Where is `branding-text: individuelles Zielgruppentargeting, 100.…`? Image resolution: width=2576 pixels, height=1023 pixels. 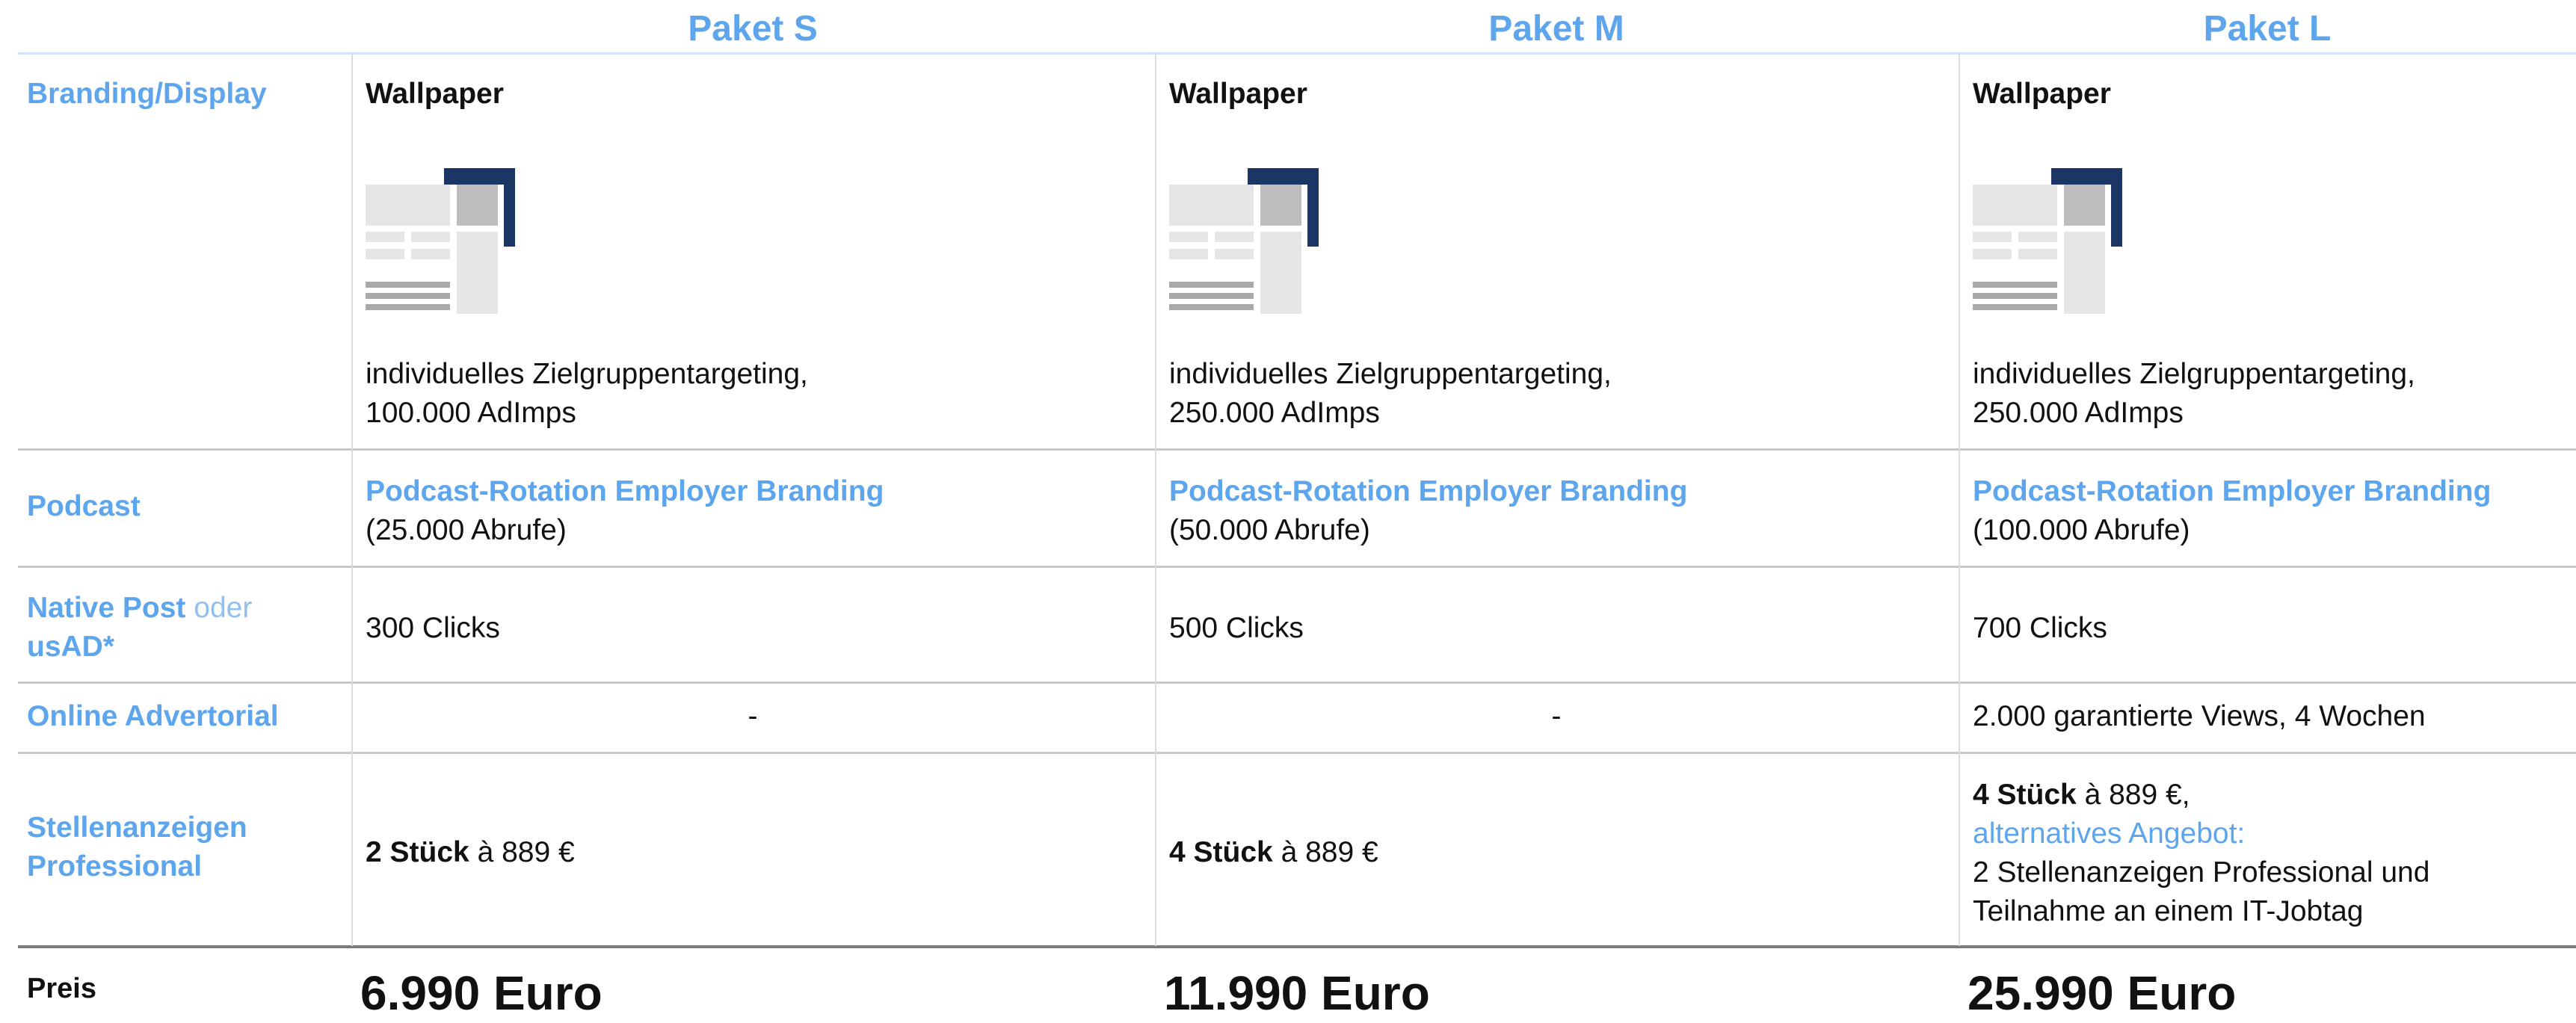 branding-text: individuelles Zielgruppentargeting, 100.… is located at coordinates (587, 394).